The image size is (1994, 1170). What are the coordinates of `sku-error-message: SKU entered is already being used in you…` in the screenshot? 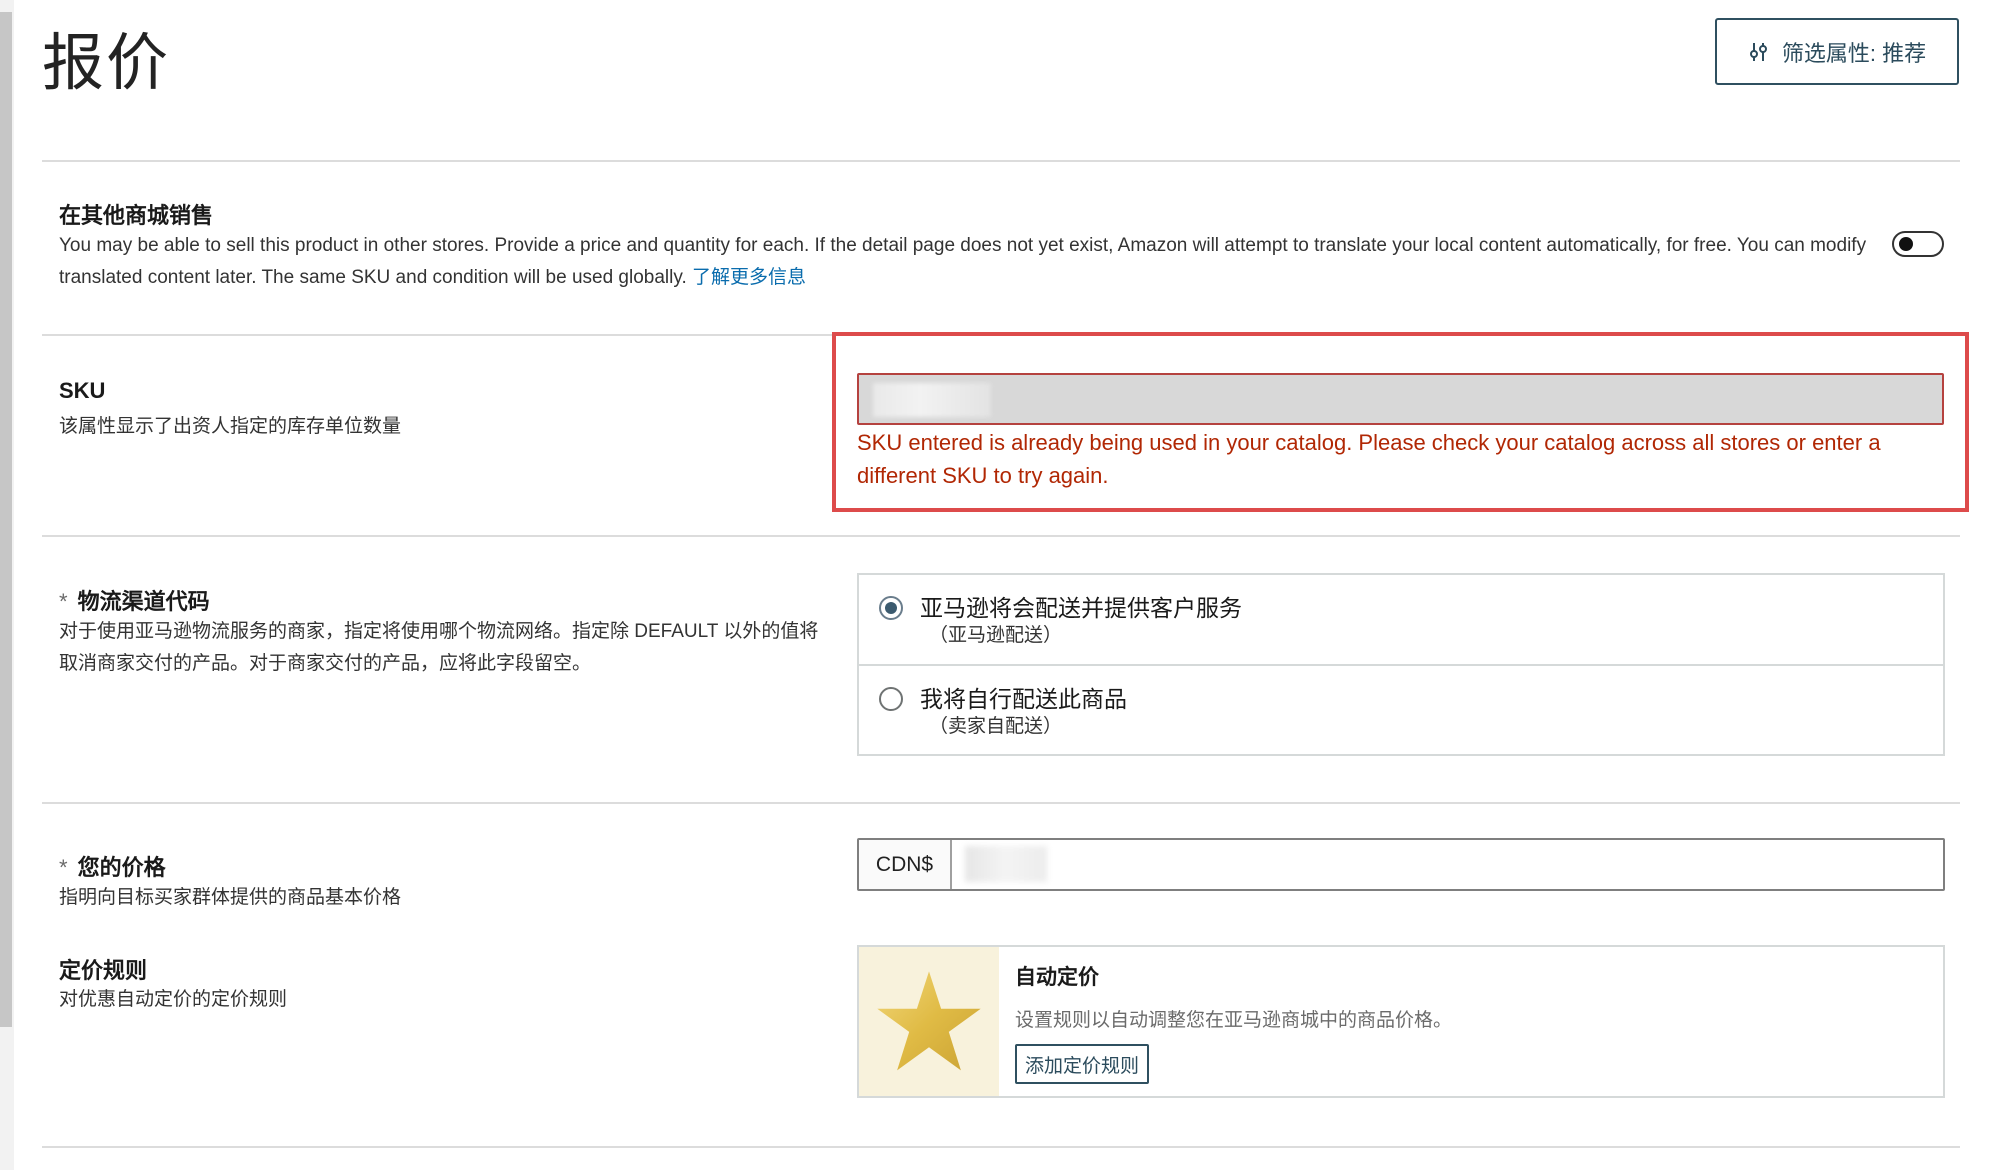 It's located at (1369, 459).